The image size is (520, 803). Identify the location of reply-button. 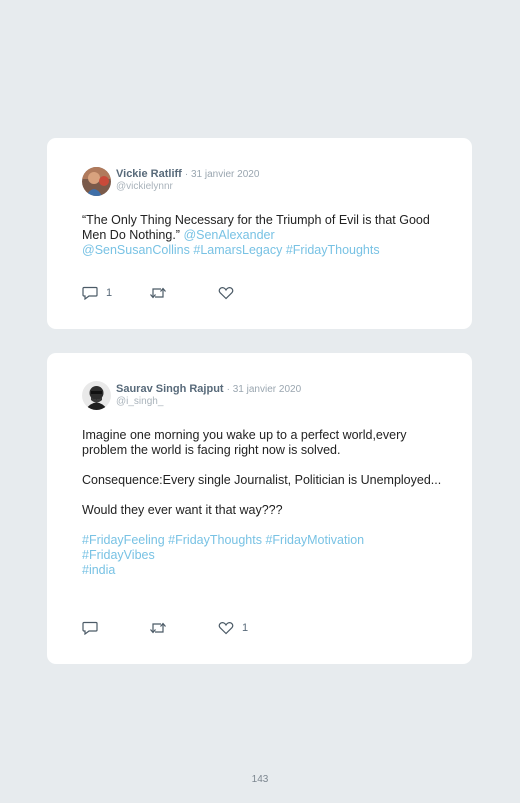
(94, 628).